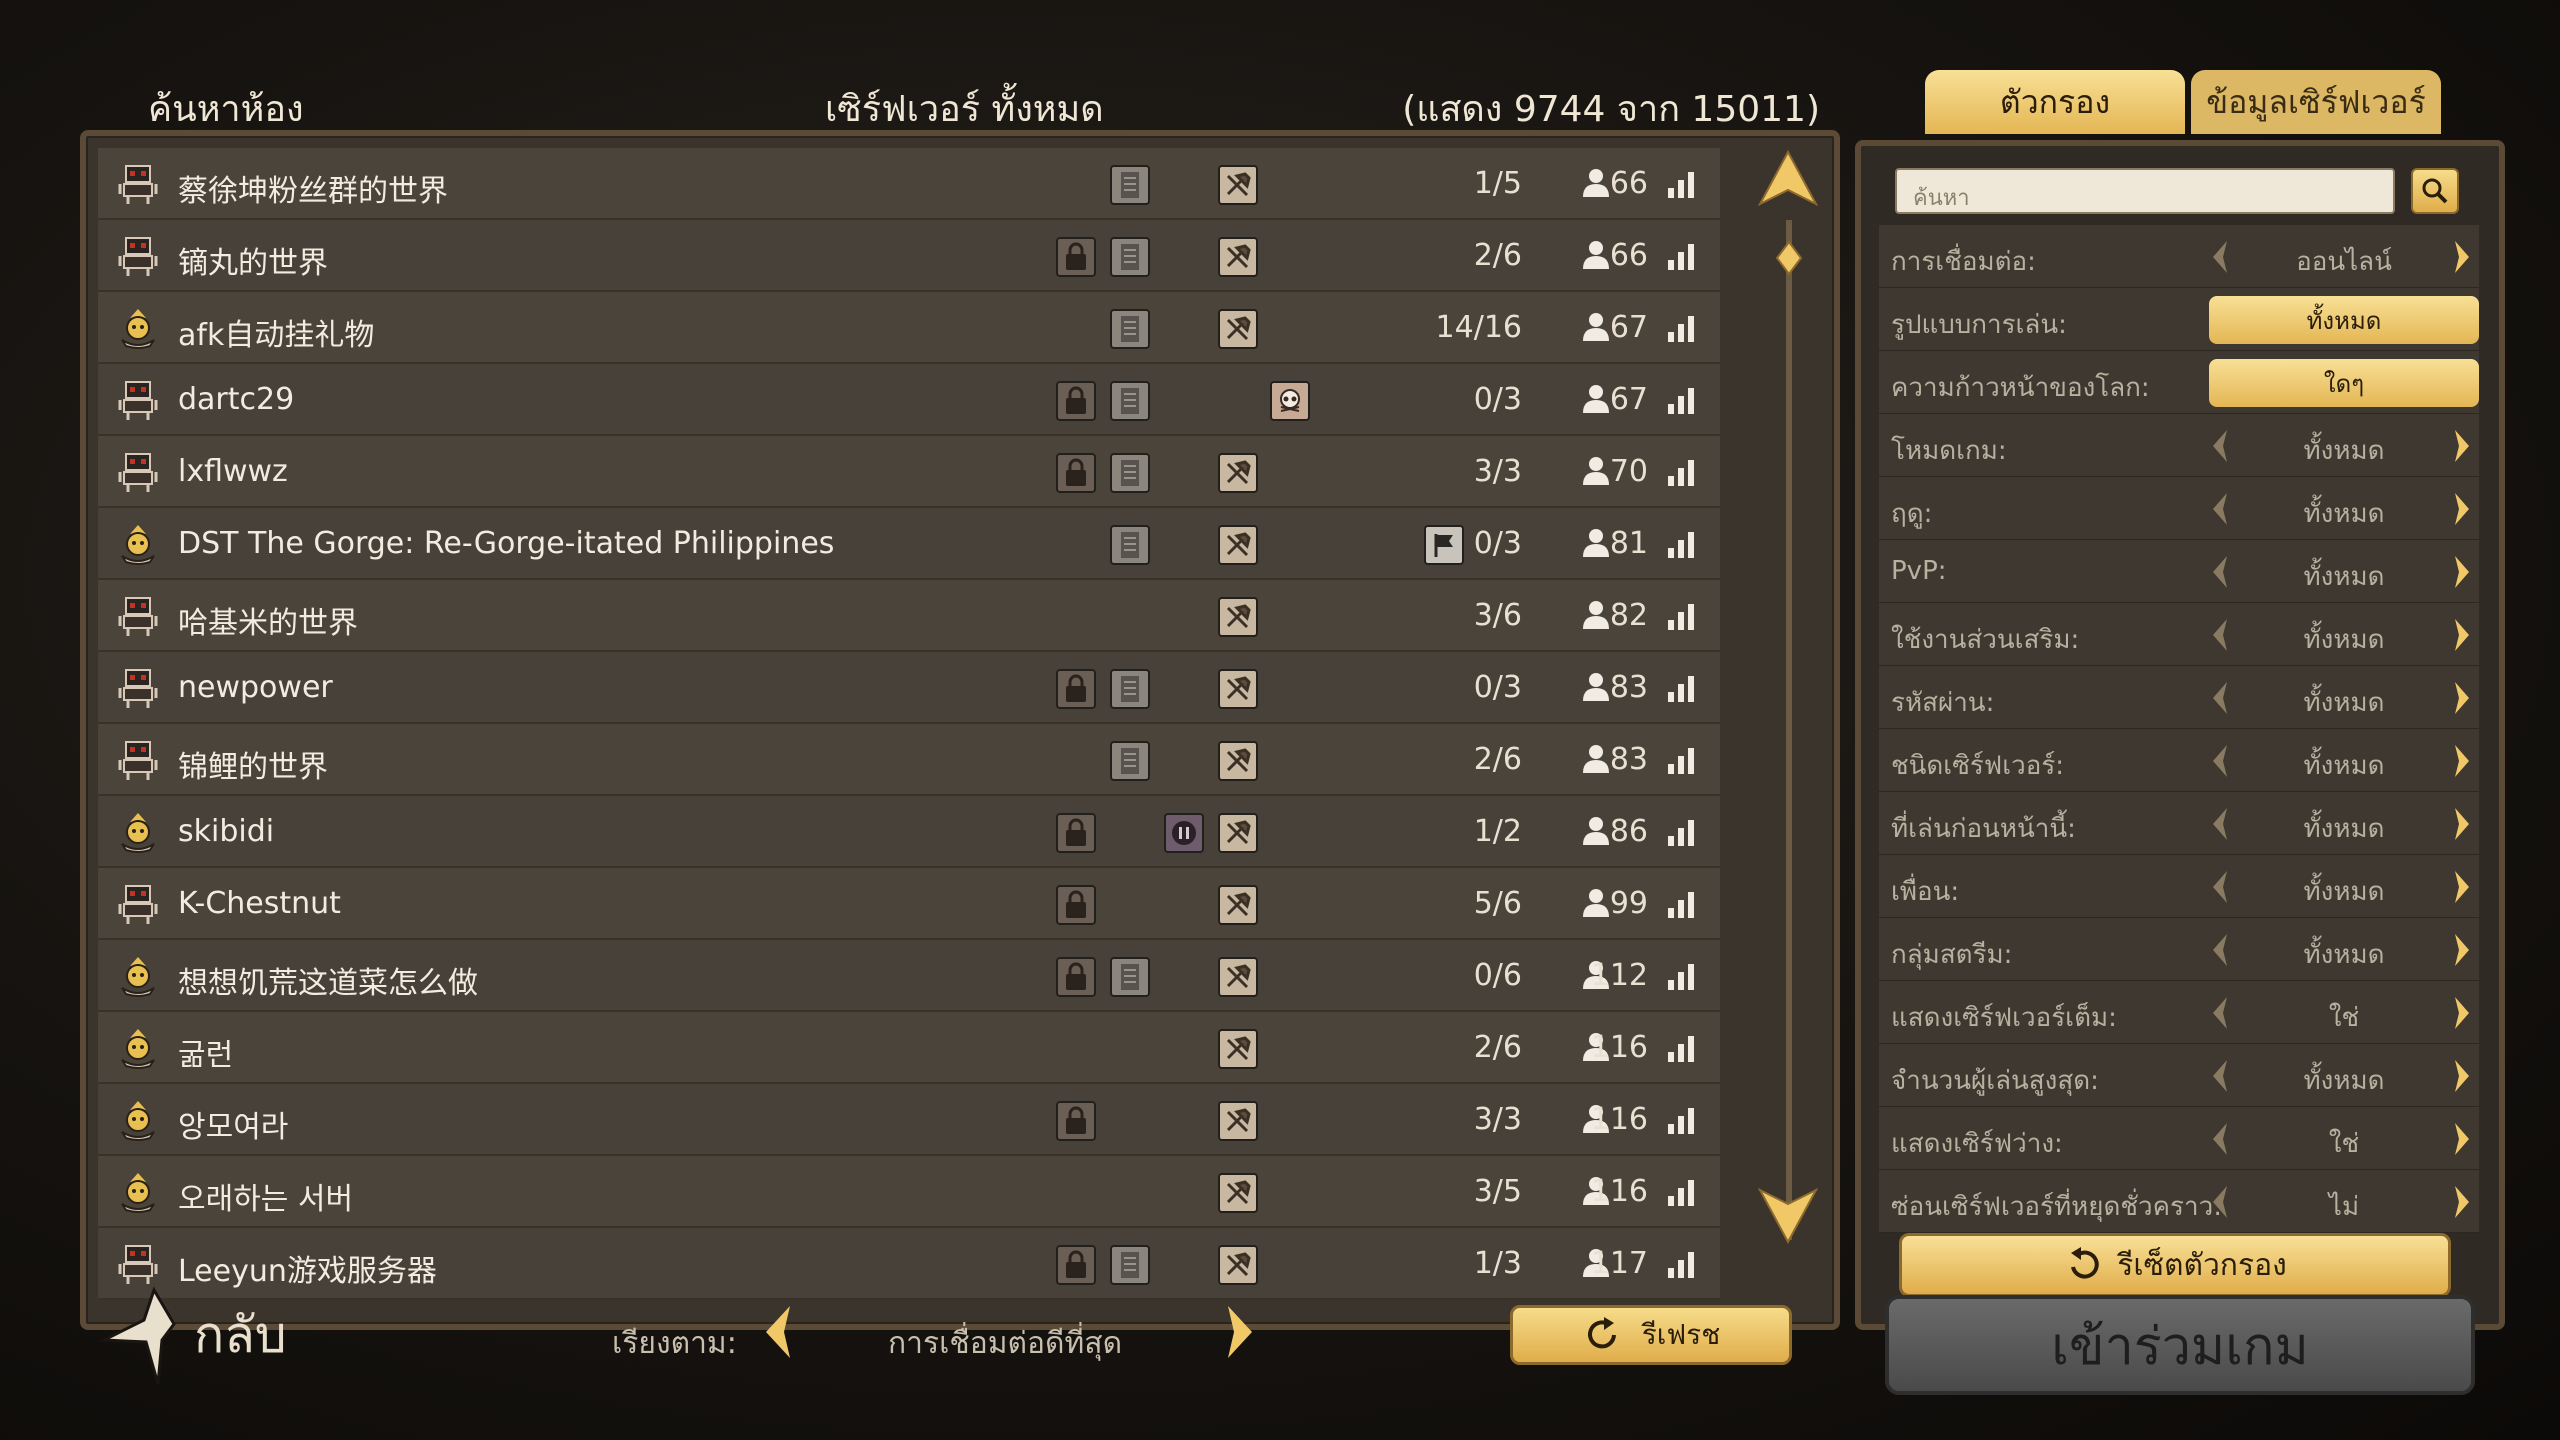  Describe the element at coordinates (1611, 109) in the screenshot. I see `server-count-label: (แสดง 9744 จาก 15011)` at that location.